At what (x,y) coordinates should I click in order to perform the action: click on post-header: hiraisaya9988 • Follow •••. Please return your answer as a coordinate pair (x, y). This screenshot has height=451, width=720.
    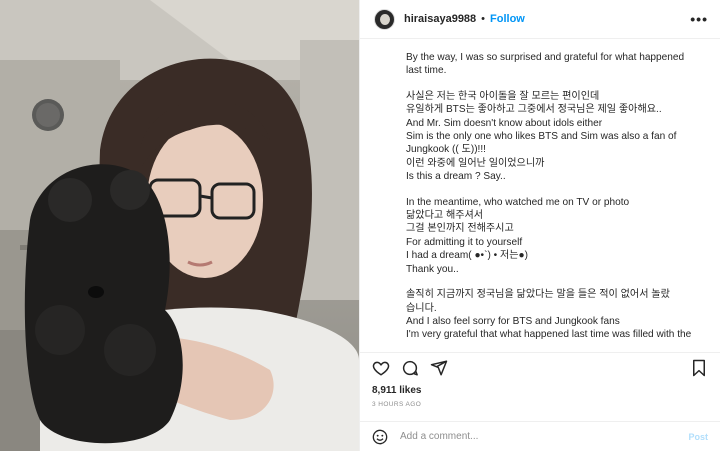
    Looking at the image, I should click on (540, 19).